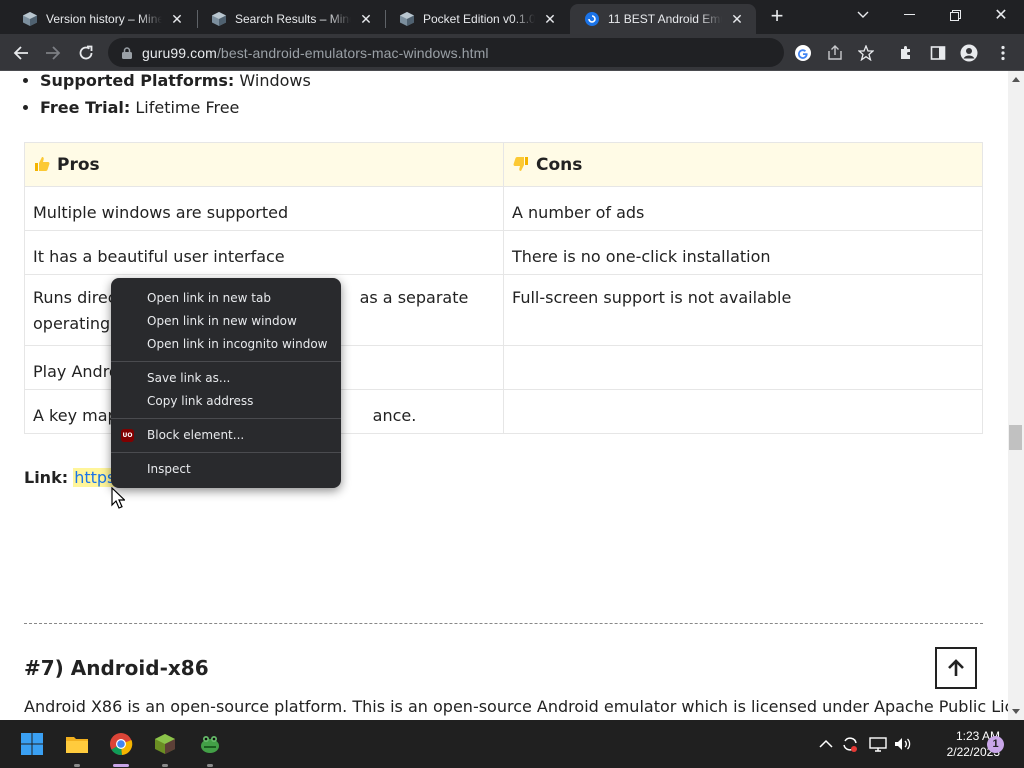  I want to click on restore-button, so click(955, 15).